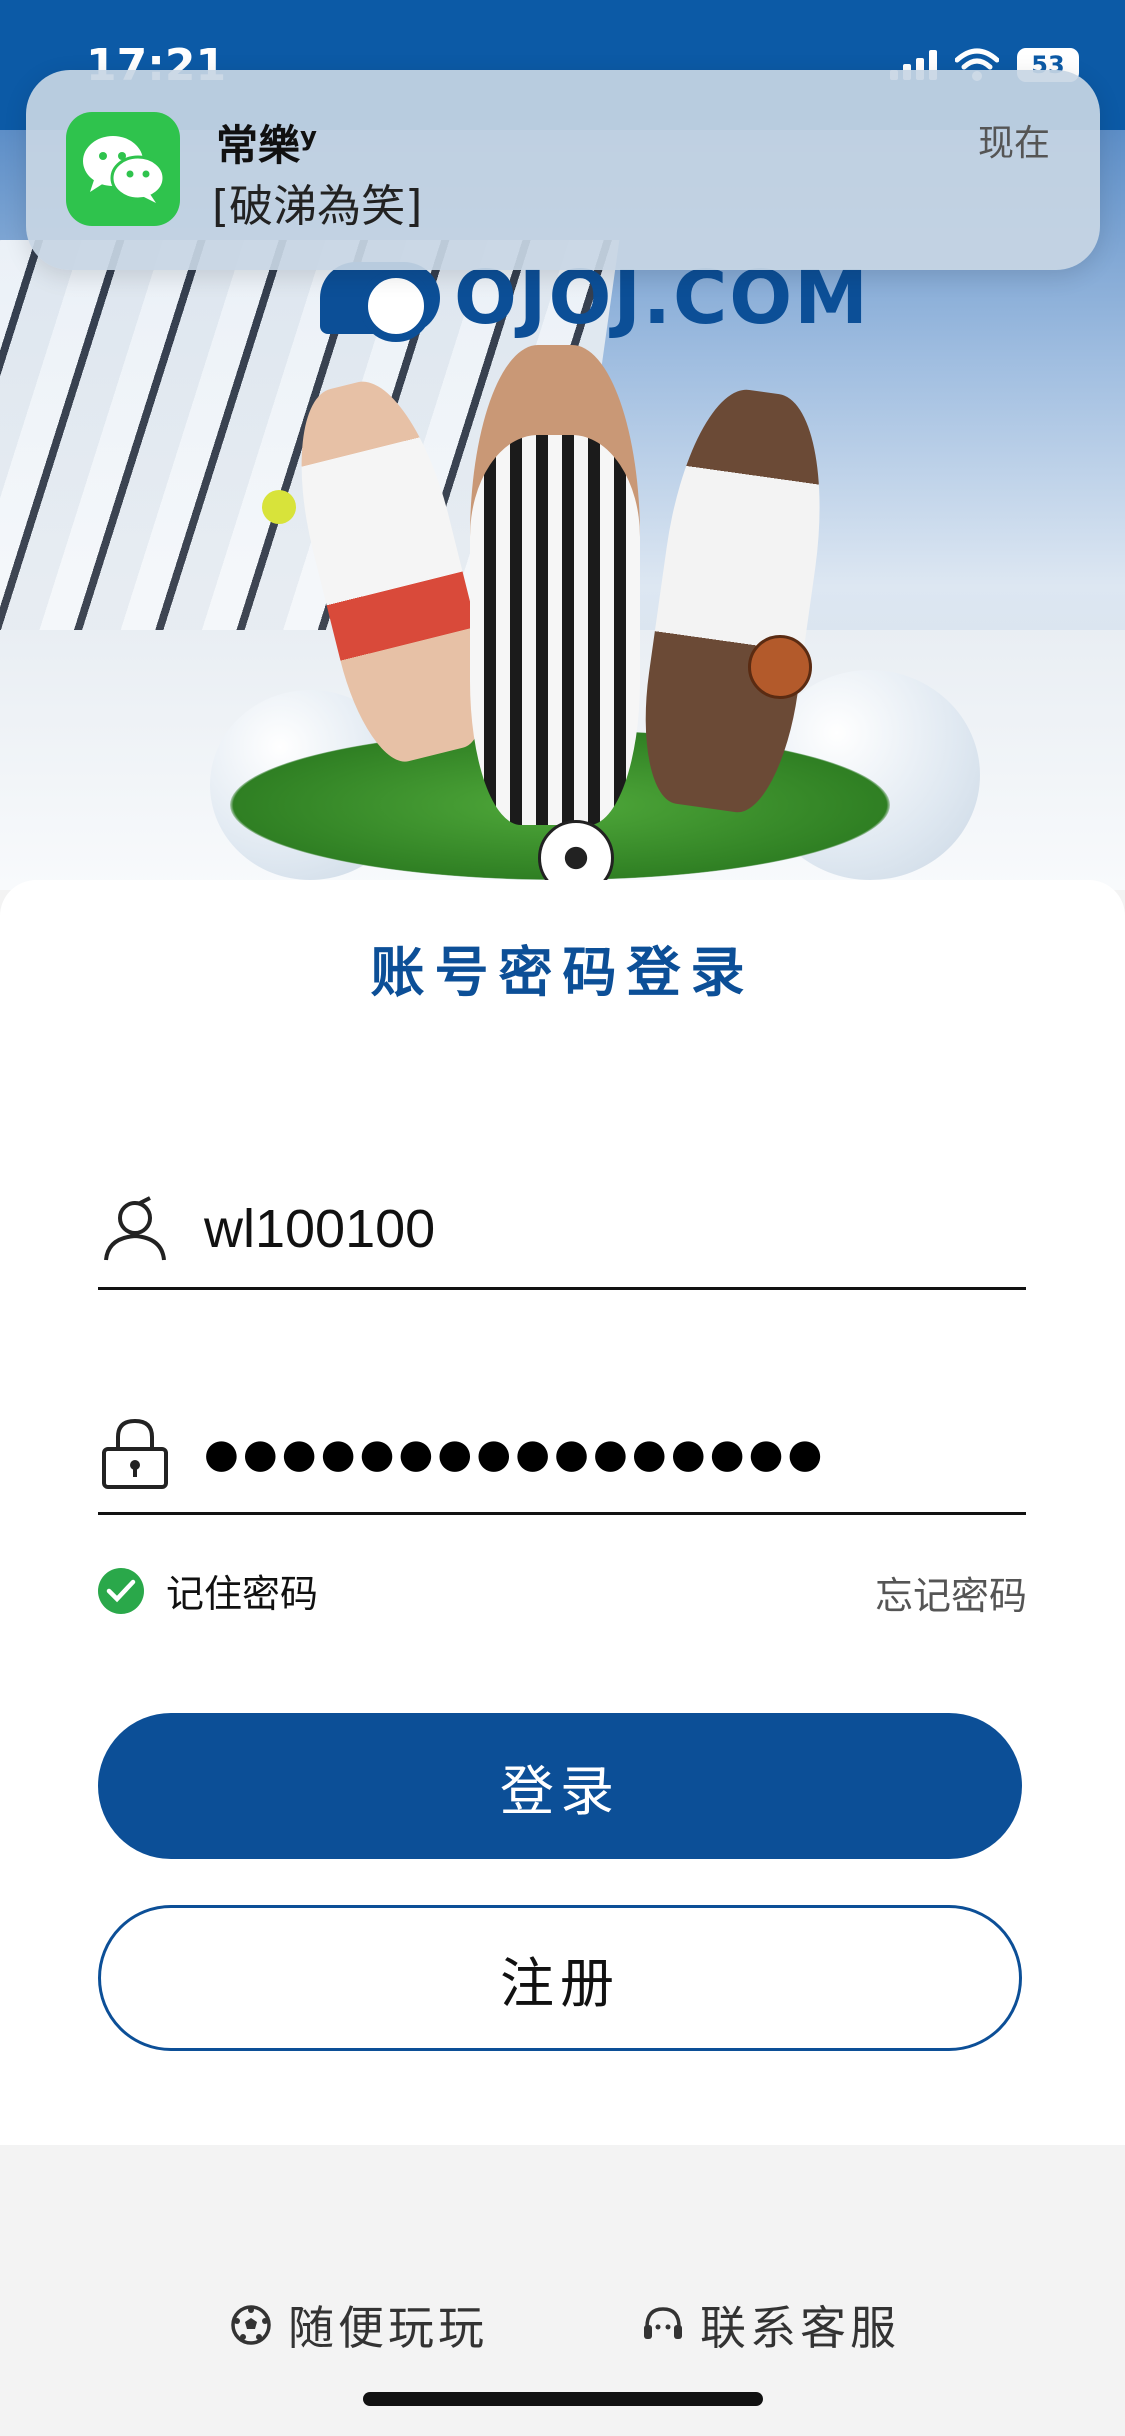 The image size is (1125, 2436). Describe the element at coordinates (563, 2399) in the screenshot. I see `home-indicator` at that location.